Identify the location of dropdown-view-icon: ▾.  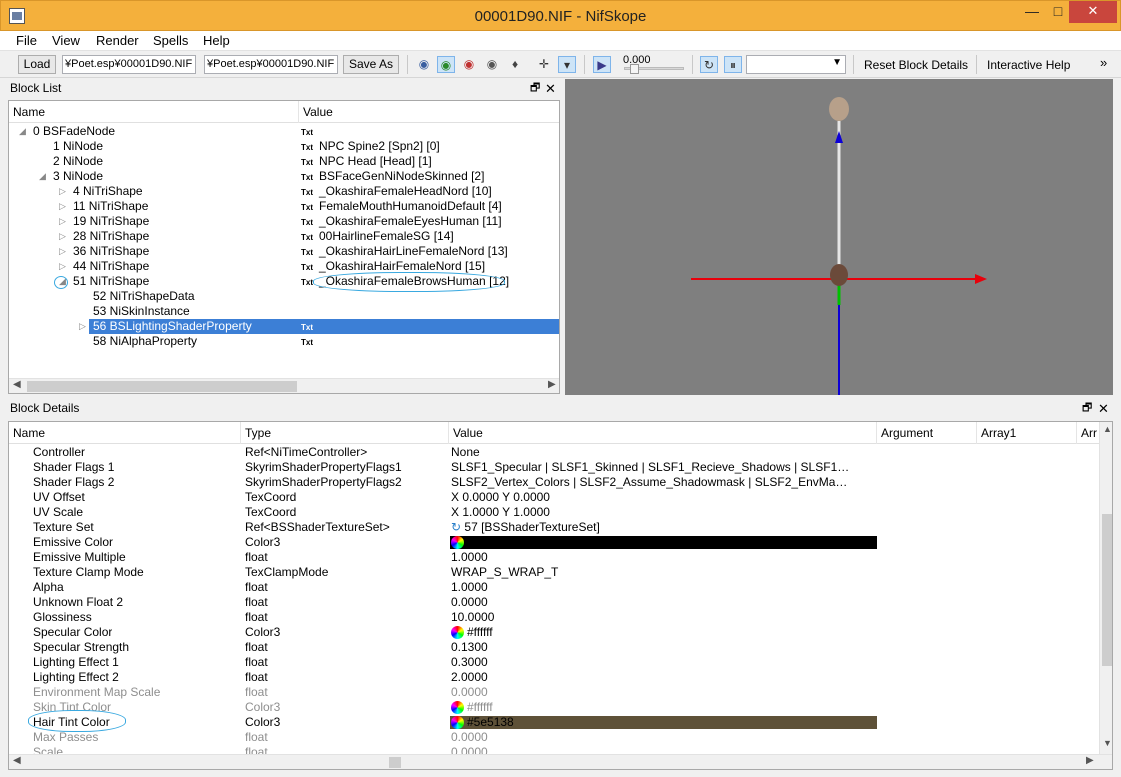
(567, 64).